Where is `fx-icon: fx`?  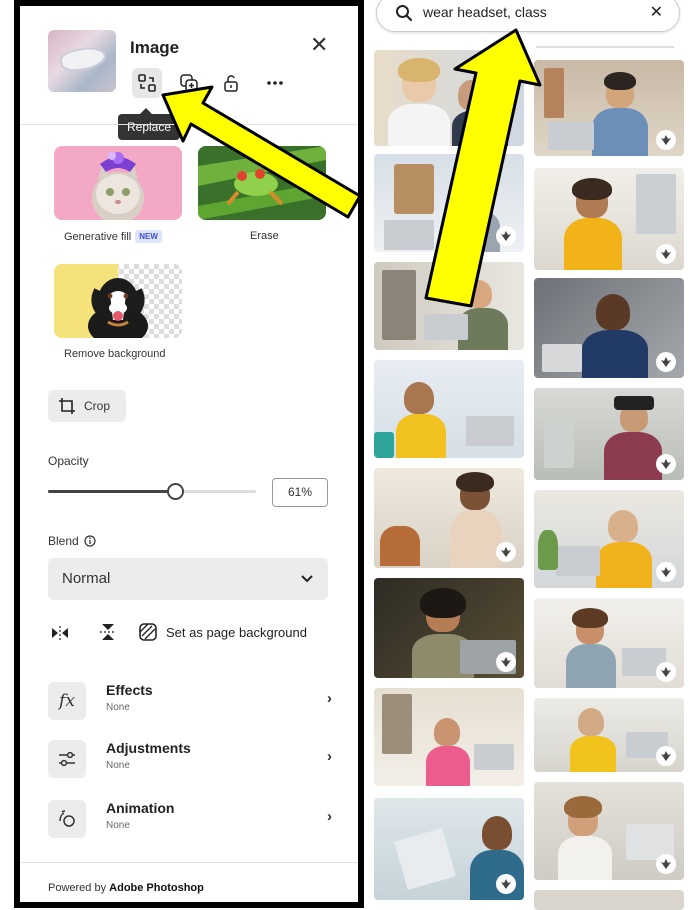
fx-icon: fx is located at coordinates (67, 701).